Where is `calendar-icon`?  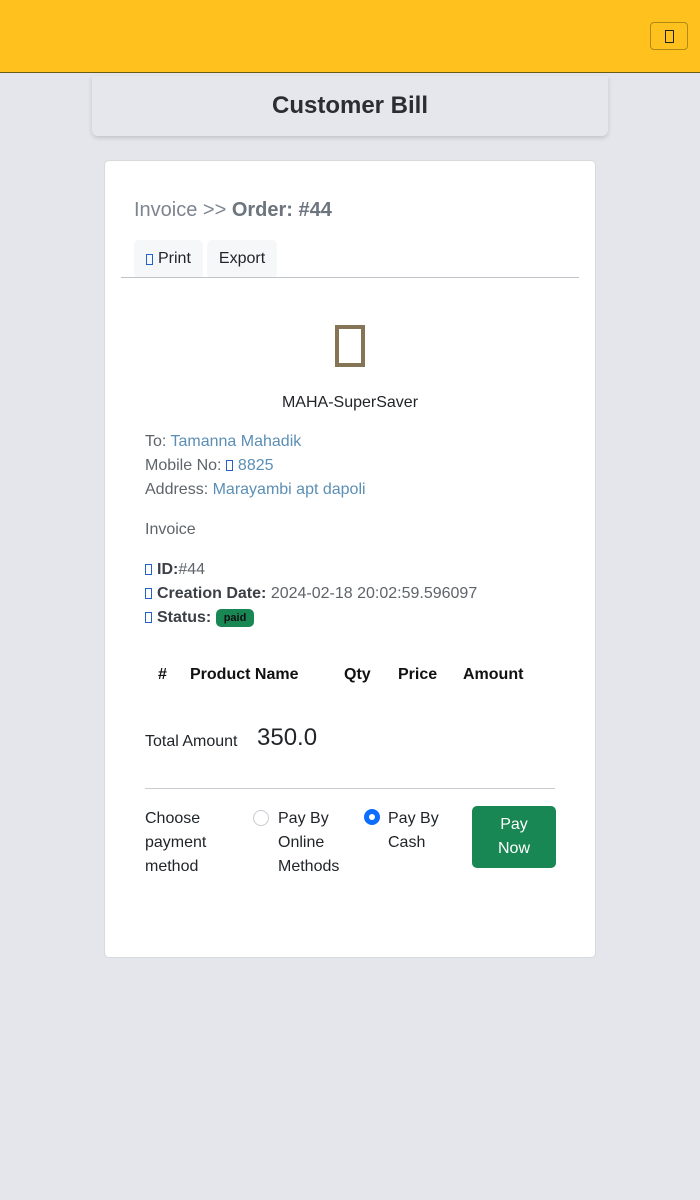 calendar-icon is located at coordinates (148, 593).